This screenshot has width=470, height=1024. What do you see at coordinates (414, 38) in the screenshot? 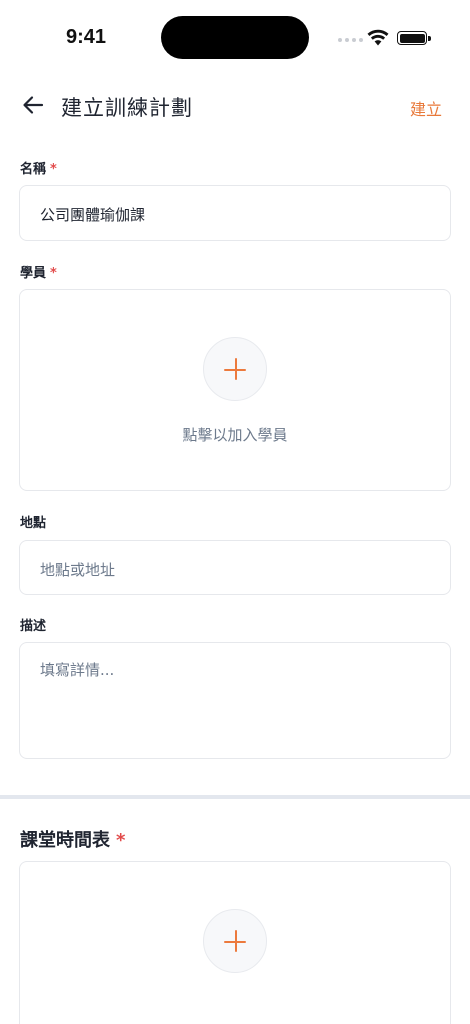
I see `battery-icon` at bounding box center [414, 38].